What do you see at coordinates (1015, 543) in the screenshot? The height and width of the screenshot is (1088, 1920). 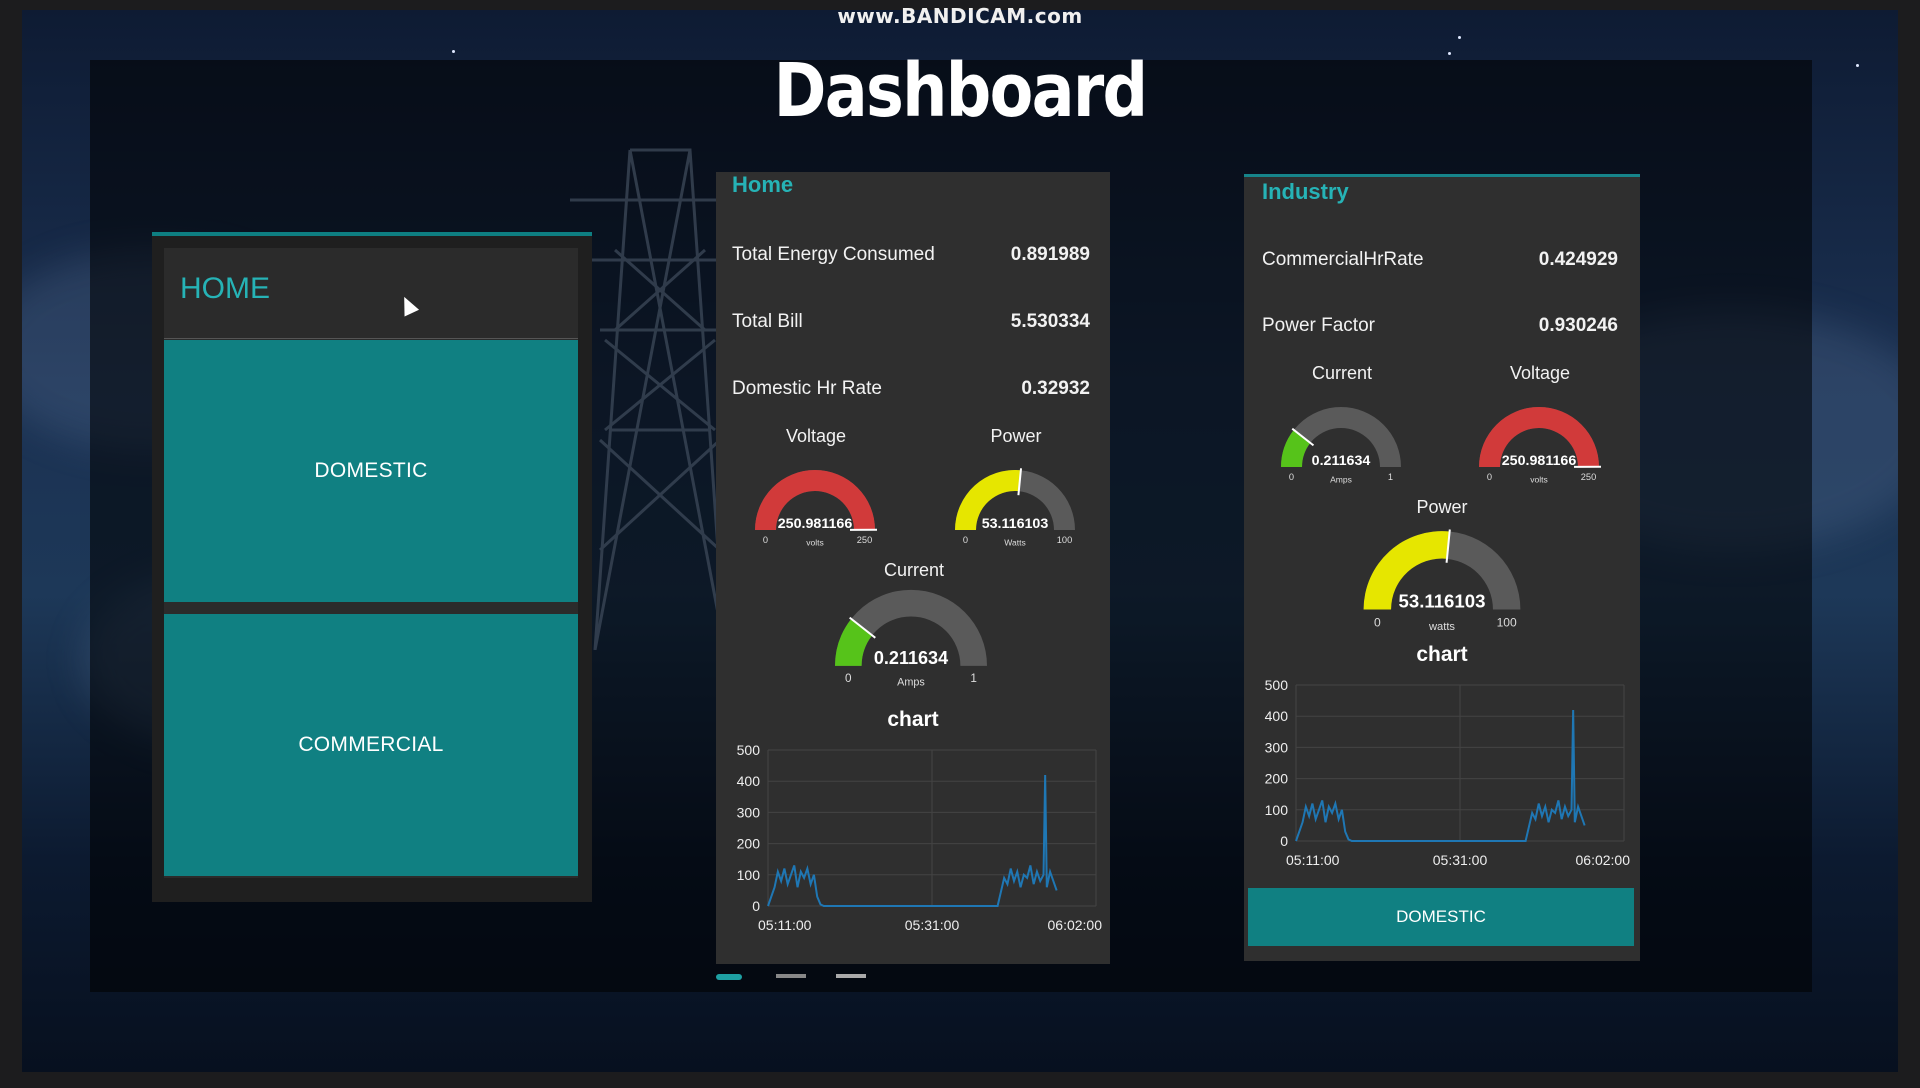 I see `gauge-unit: Watts` at bounding box center [1015, 543].